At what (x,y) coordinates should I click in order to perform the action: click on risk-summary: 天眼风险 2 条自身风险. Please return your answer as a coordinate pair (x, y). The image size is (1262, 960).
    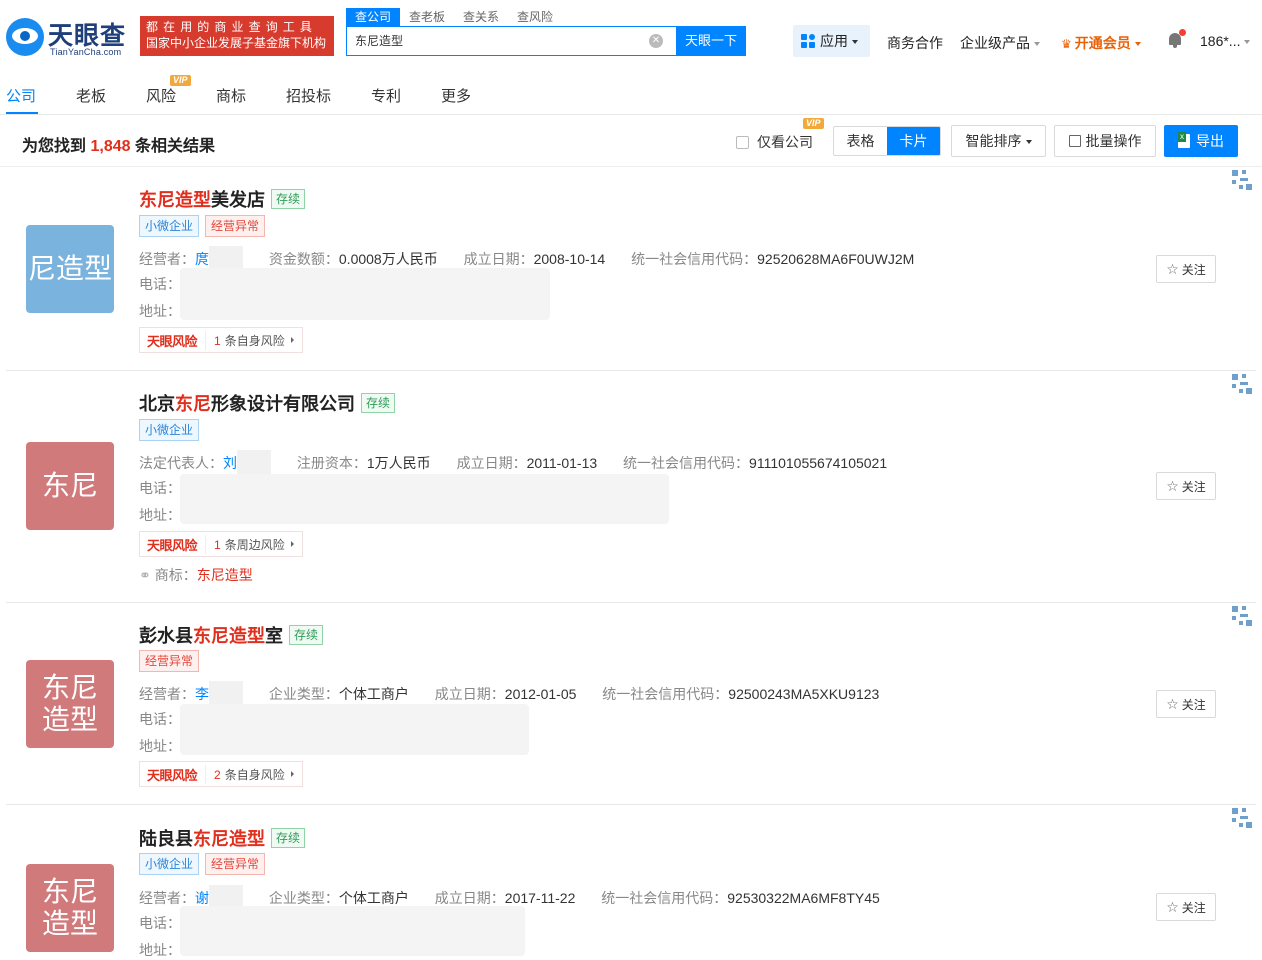
    Looking at the image, I should click on (221, 774).